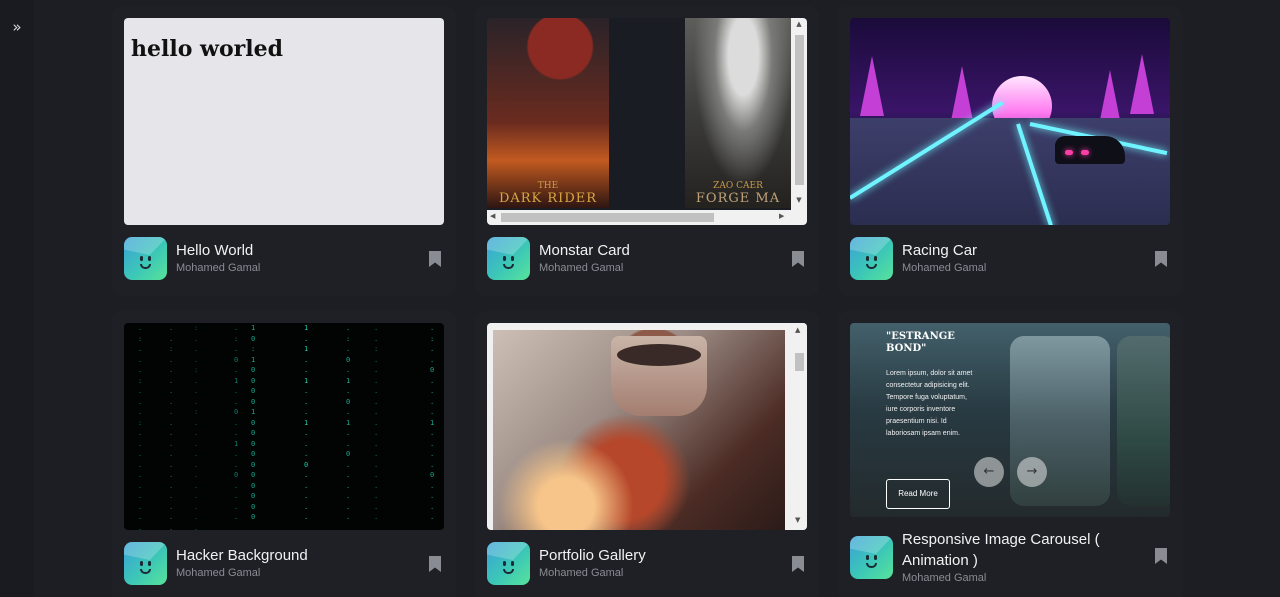 This screenshot has width=1280, height=597. I want to click on project-preview: ▲ ▼, so click(647, 426).